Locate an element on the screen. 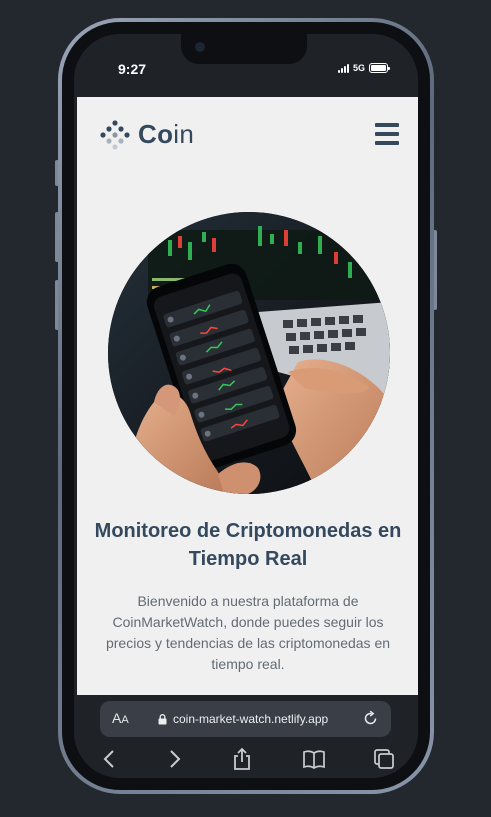 The height and width of the screenshot is (817, 491). text-size-button: AA is located at coordinates (120, 718).